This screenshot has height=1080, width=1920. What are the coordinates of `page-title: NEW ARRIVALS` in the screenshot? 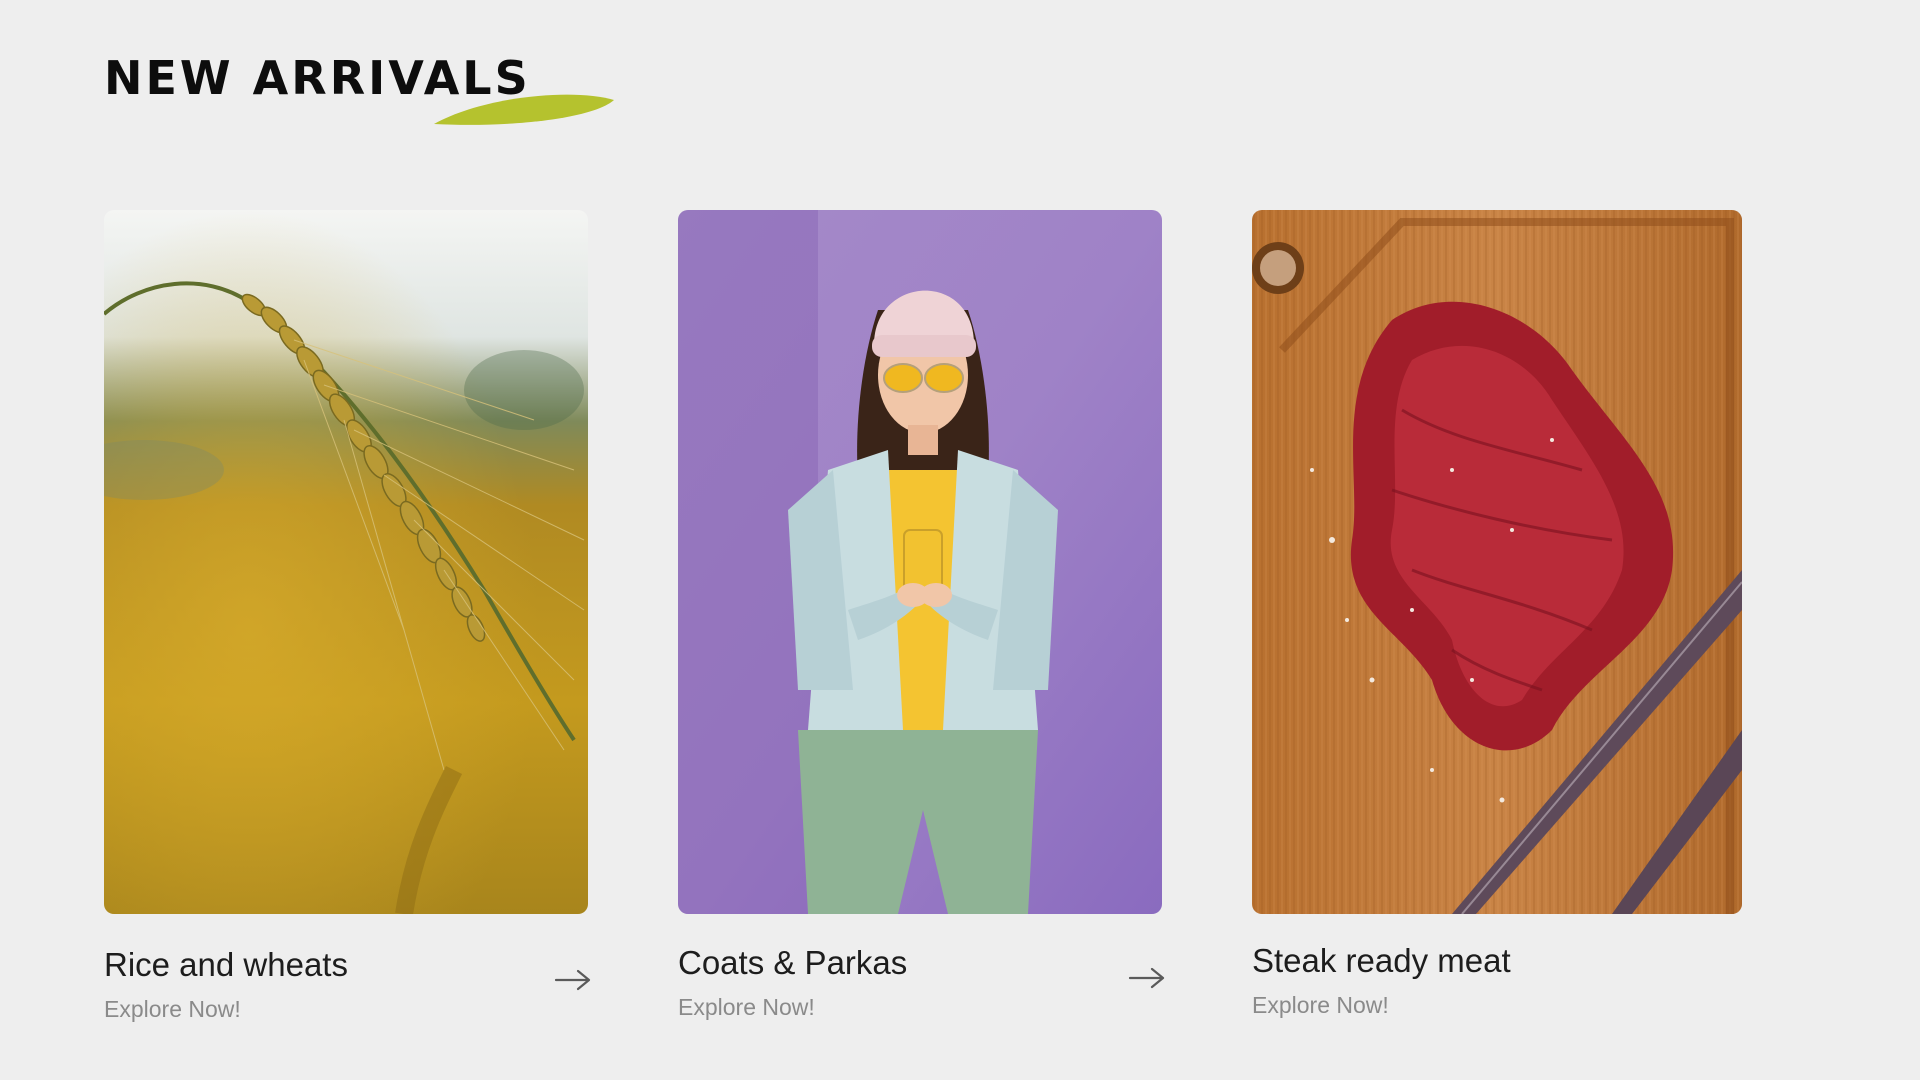 It's located at (317, 78).